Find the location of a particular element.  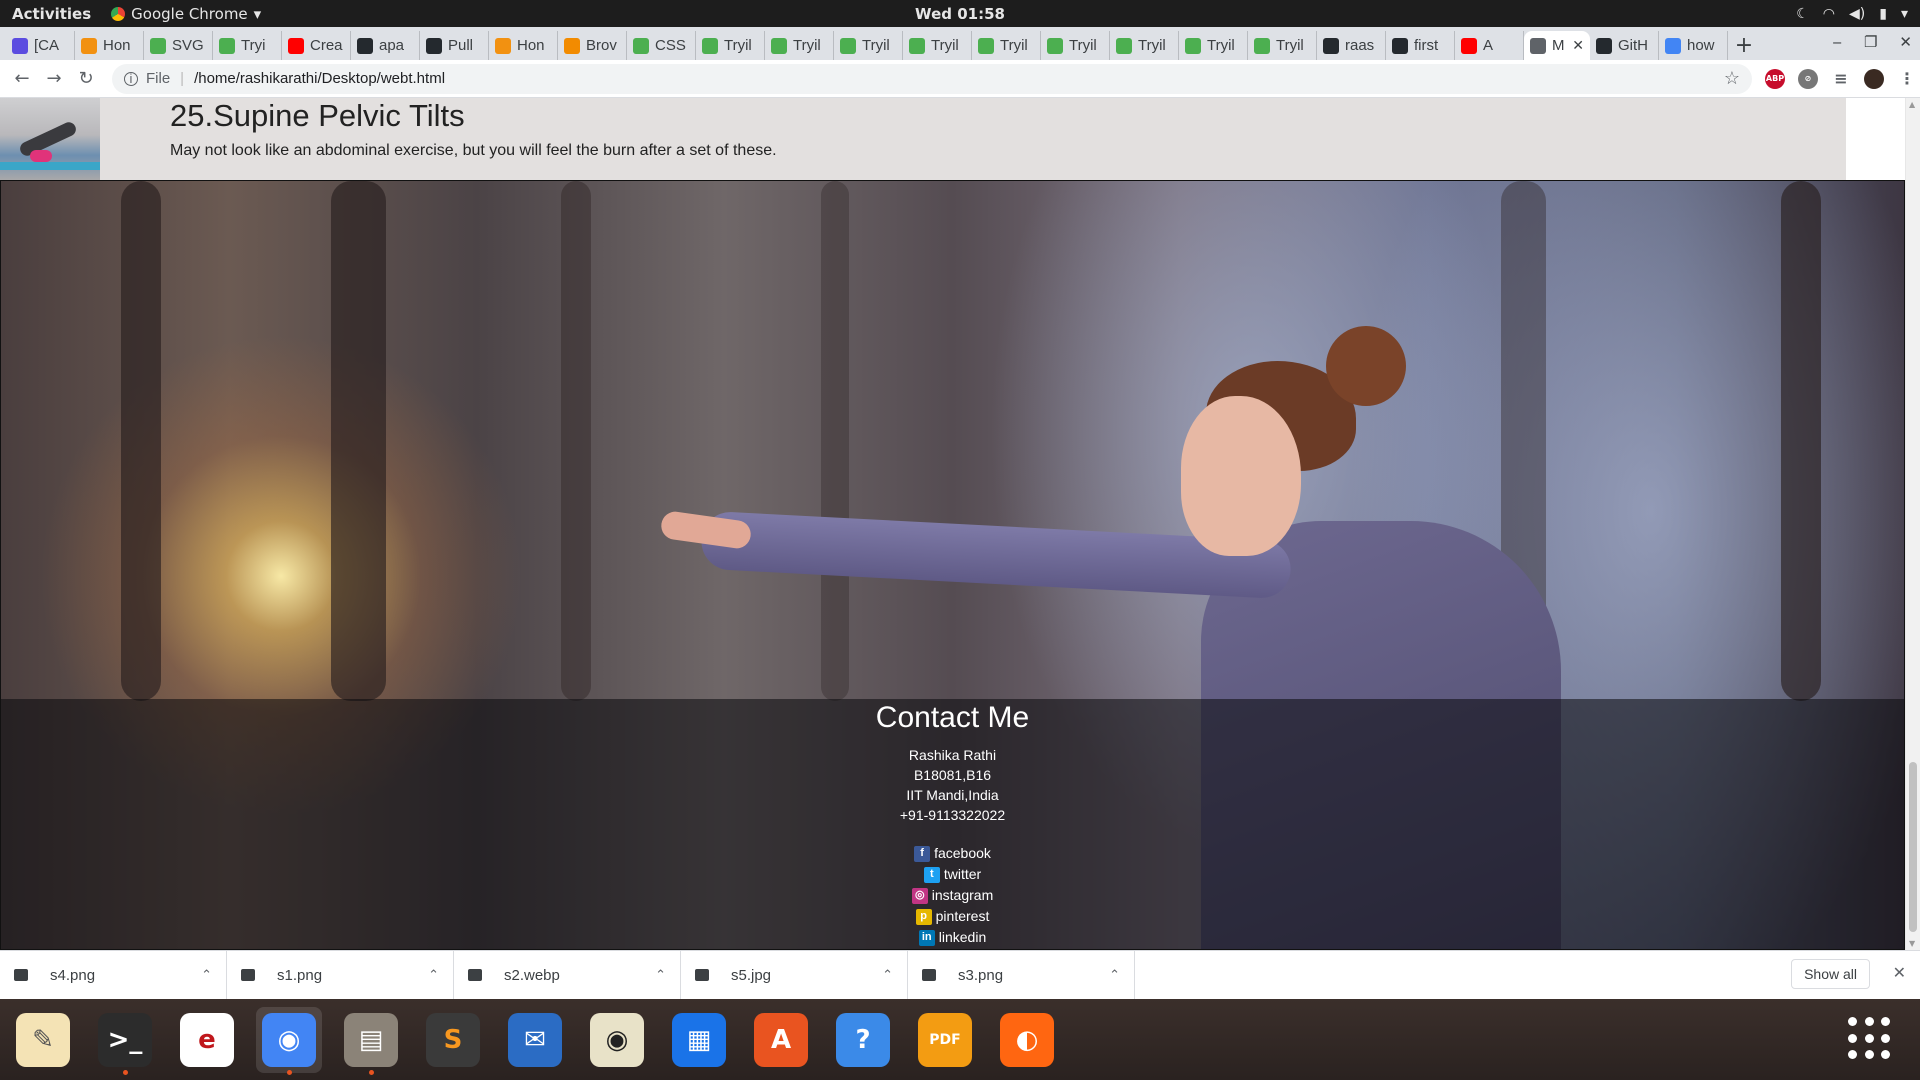

social-link-label: twitter is located at coordinates (962, 874).